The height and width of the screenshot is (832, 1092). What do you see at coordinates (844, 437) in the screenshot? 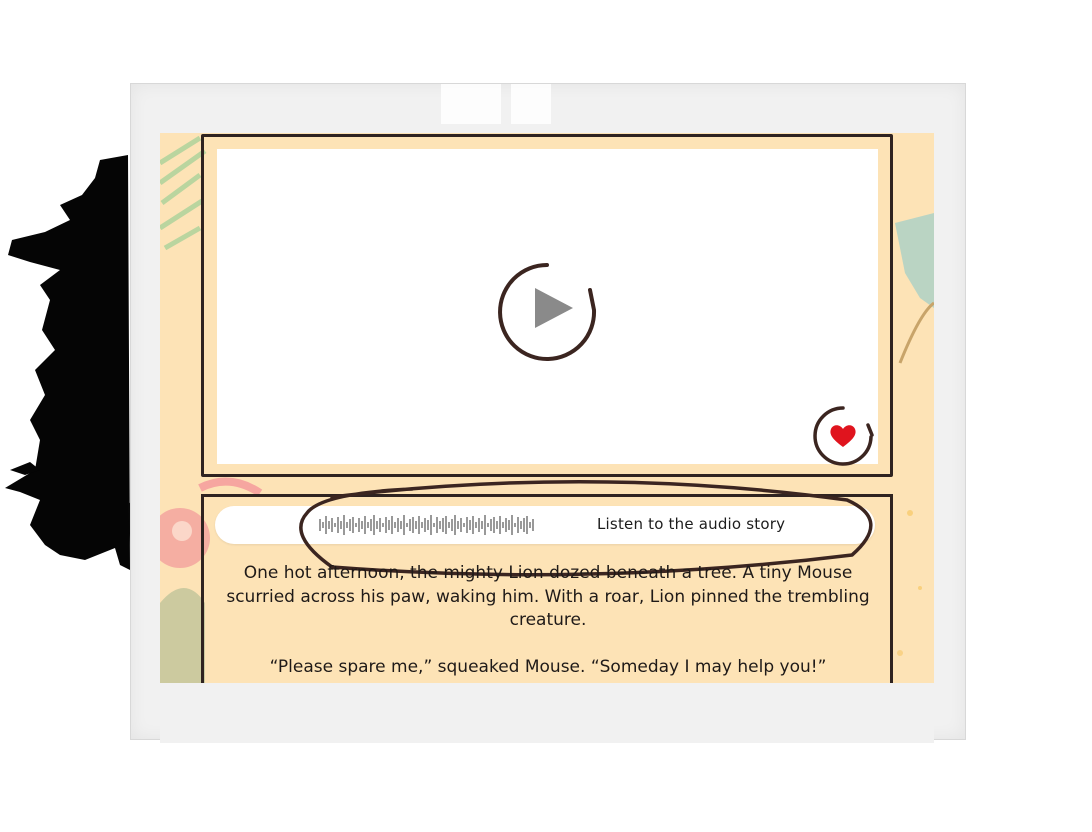
I see `favorite-button` at bounding box center [844, 437].